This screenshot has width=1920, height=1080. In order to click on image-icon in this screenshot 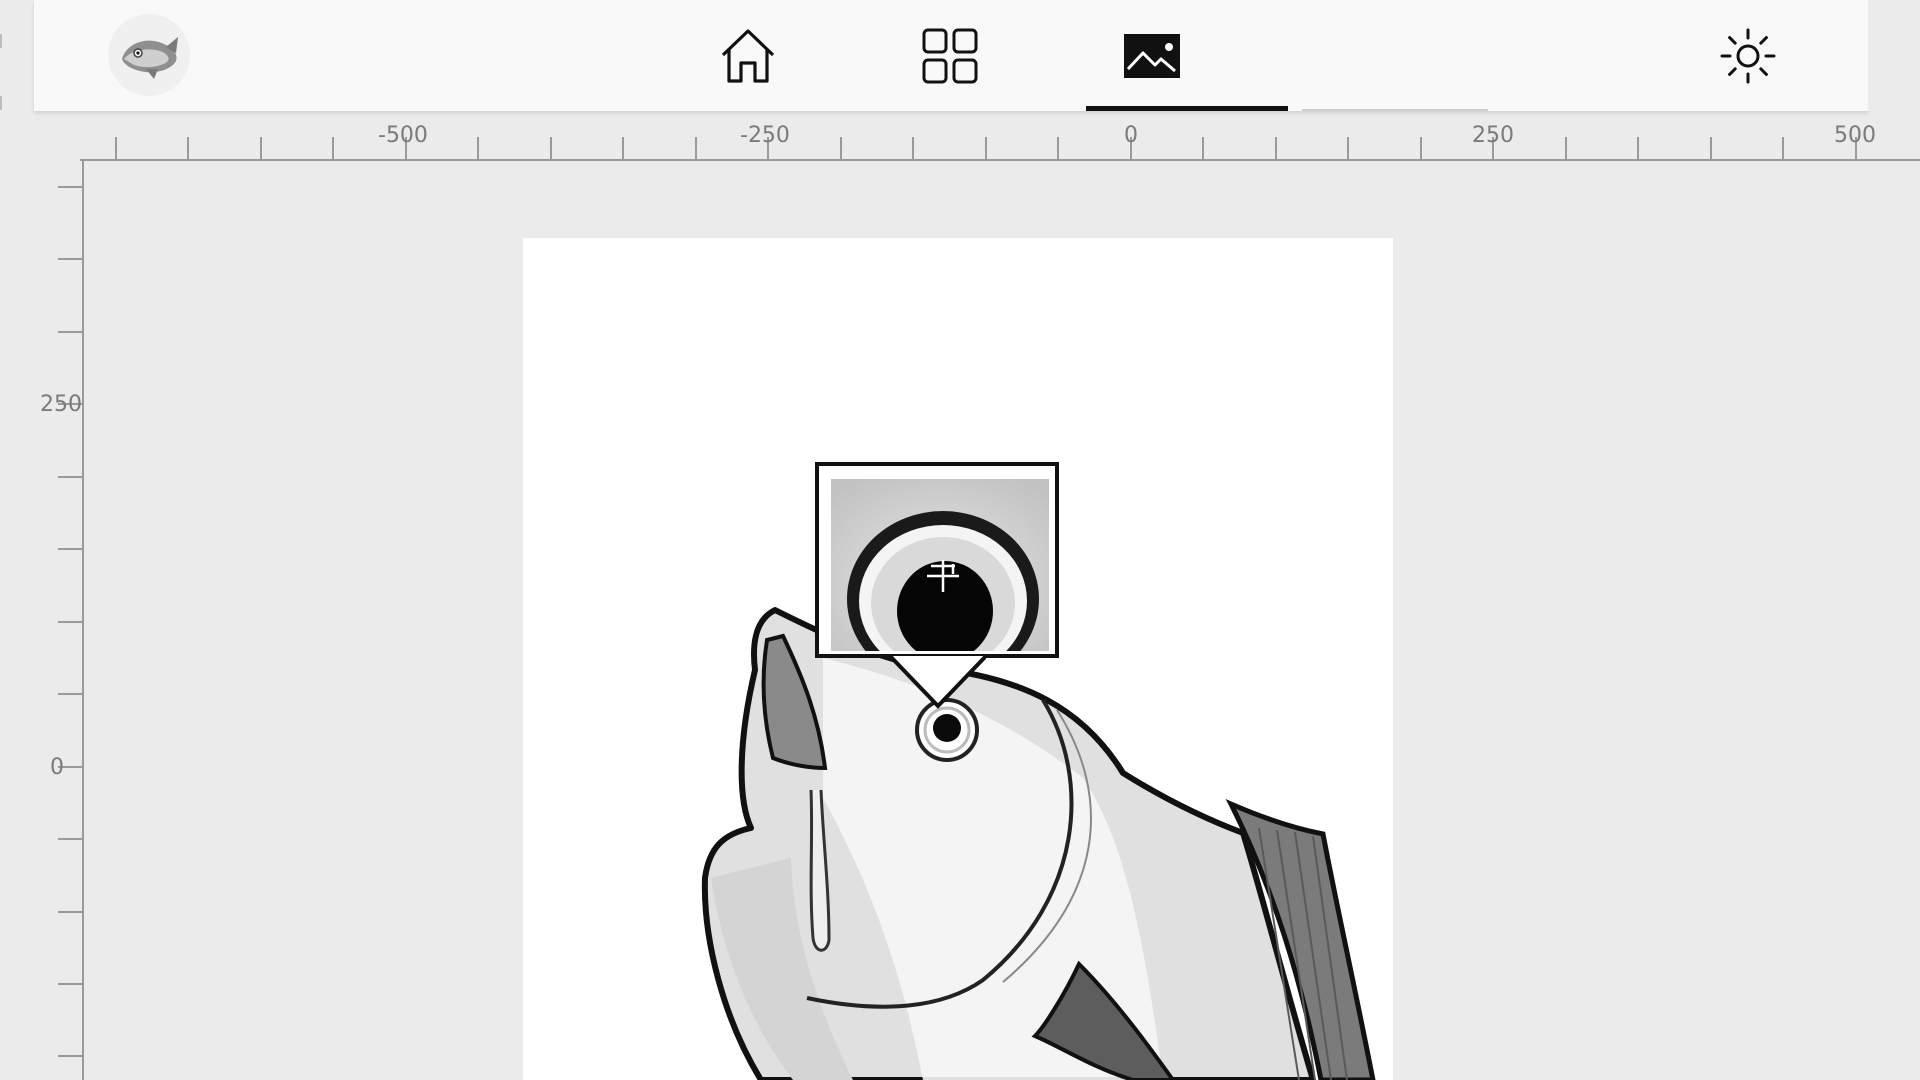, I will do `click(1152, 56)`.